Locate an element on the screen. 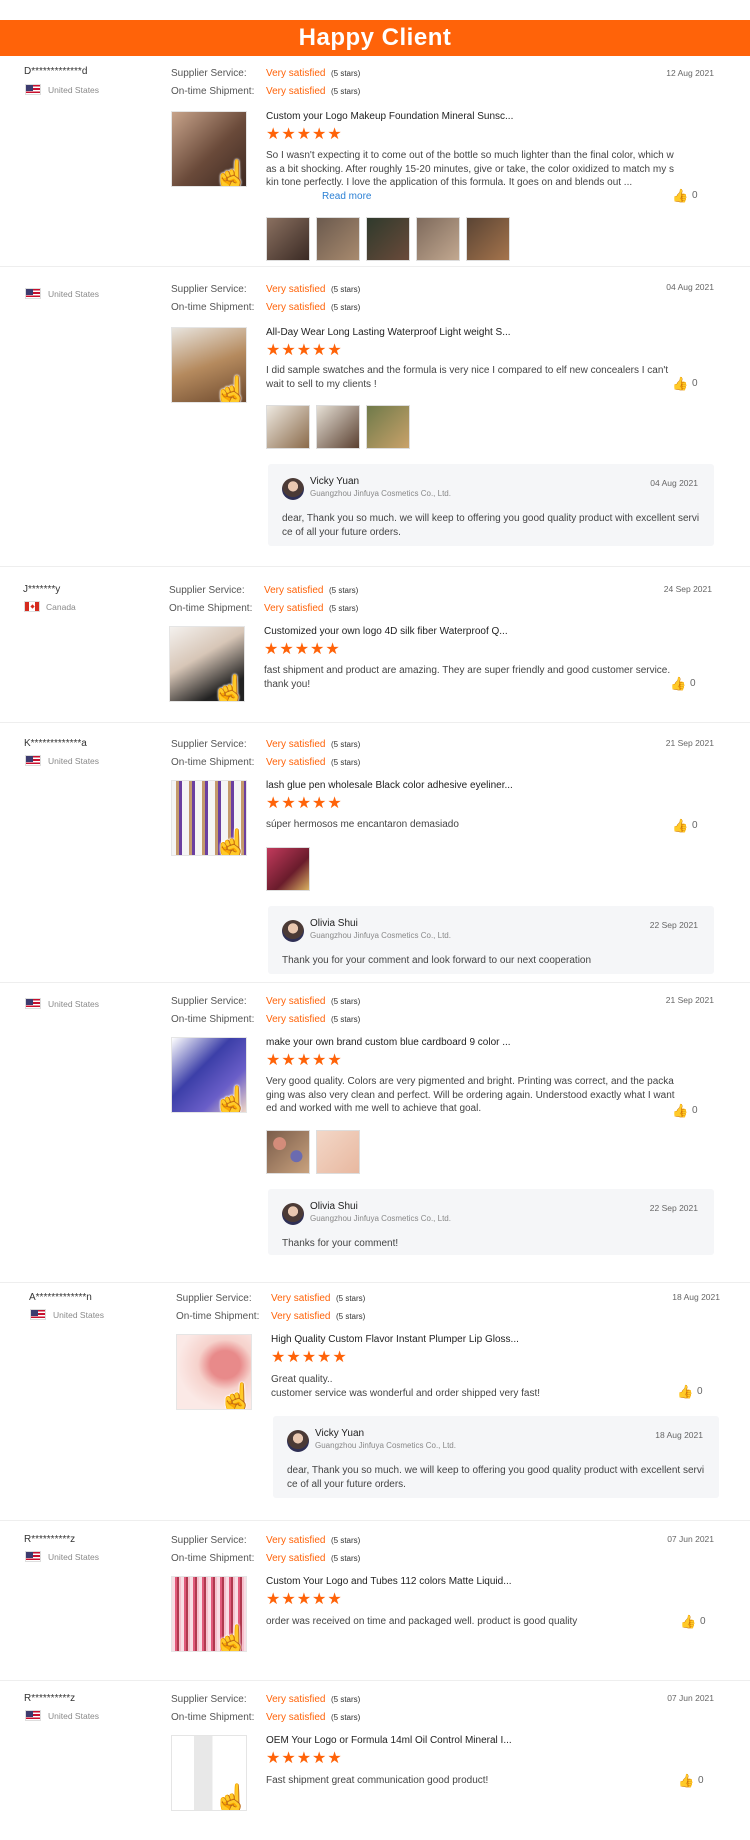 The height and width of the screenshot is (1840, 750). buyer-name: R**********z is located at coordinates (50, 1698).